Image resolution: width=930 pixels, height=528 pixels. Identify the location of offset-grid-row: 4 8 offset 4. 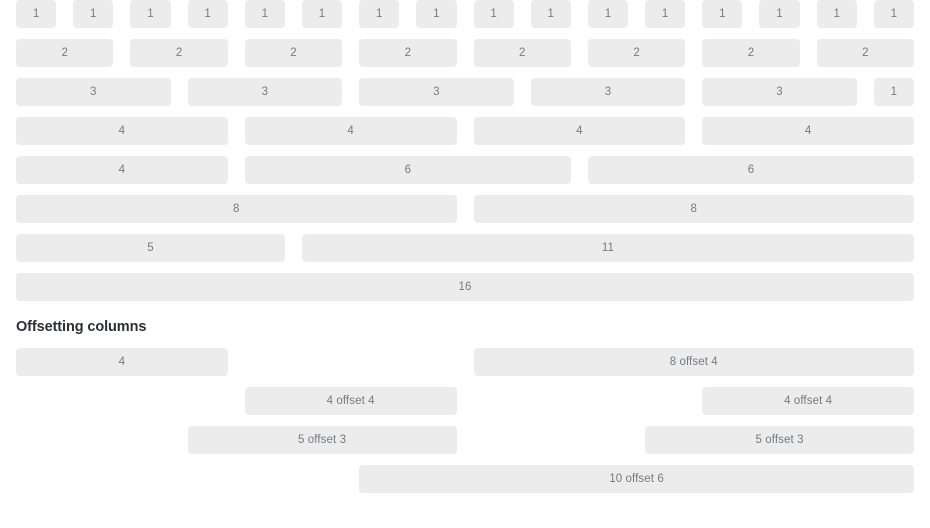
(465, 362).